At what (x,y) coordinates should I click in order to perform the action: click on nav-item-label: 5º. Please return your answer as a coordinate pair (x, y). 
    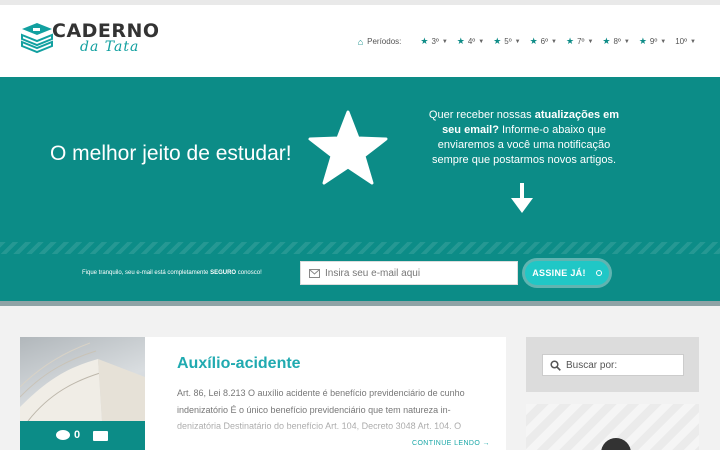
    Looking at the image, I should click on (508, 41).